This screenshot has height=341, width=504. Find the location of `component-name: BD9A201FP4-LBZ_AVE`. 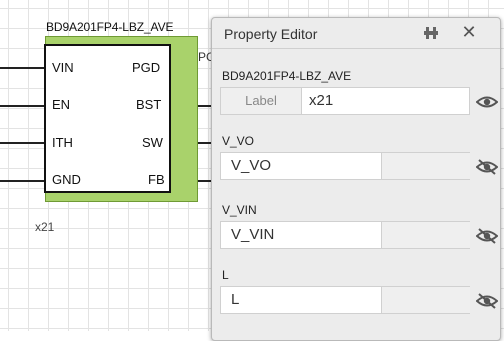

component-name: BD9A201FP4-LBZ_AVE is located at coordinates (110, 27).